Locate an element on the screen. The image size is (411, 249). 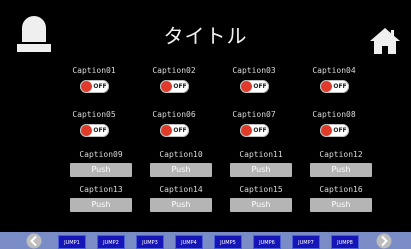
jump-button-4: JUMP4 is located at coordinates (189, 242).